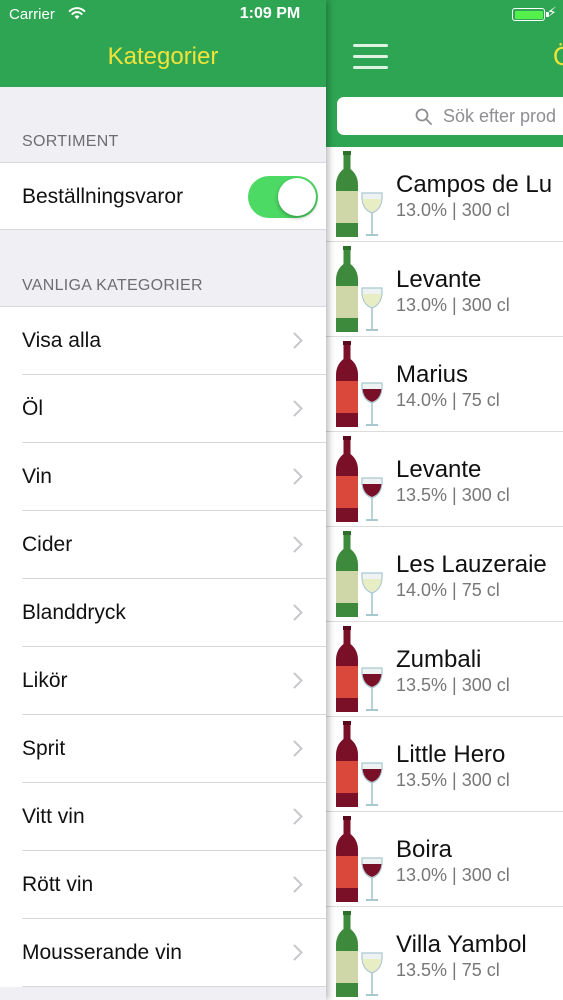  I want to click on category-label: Rött vin, so click(58, 884).